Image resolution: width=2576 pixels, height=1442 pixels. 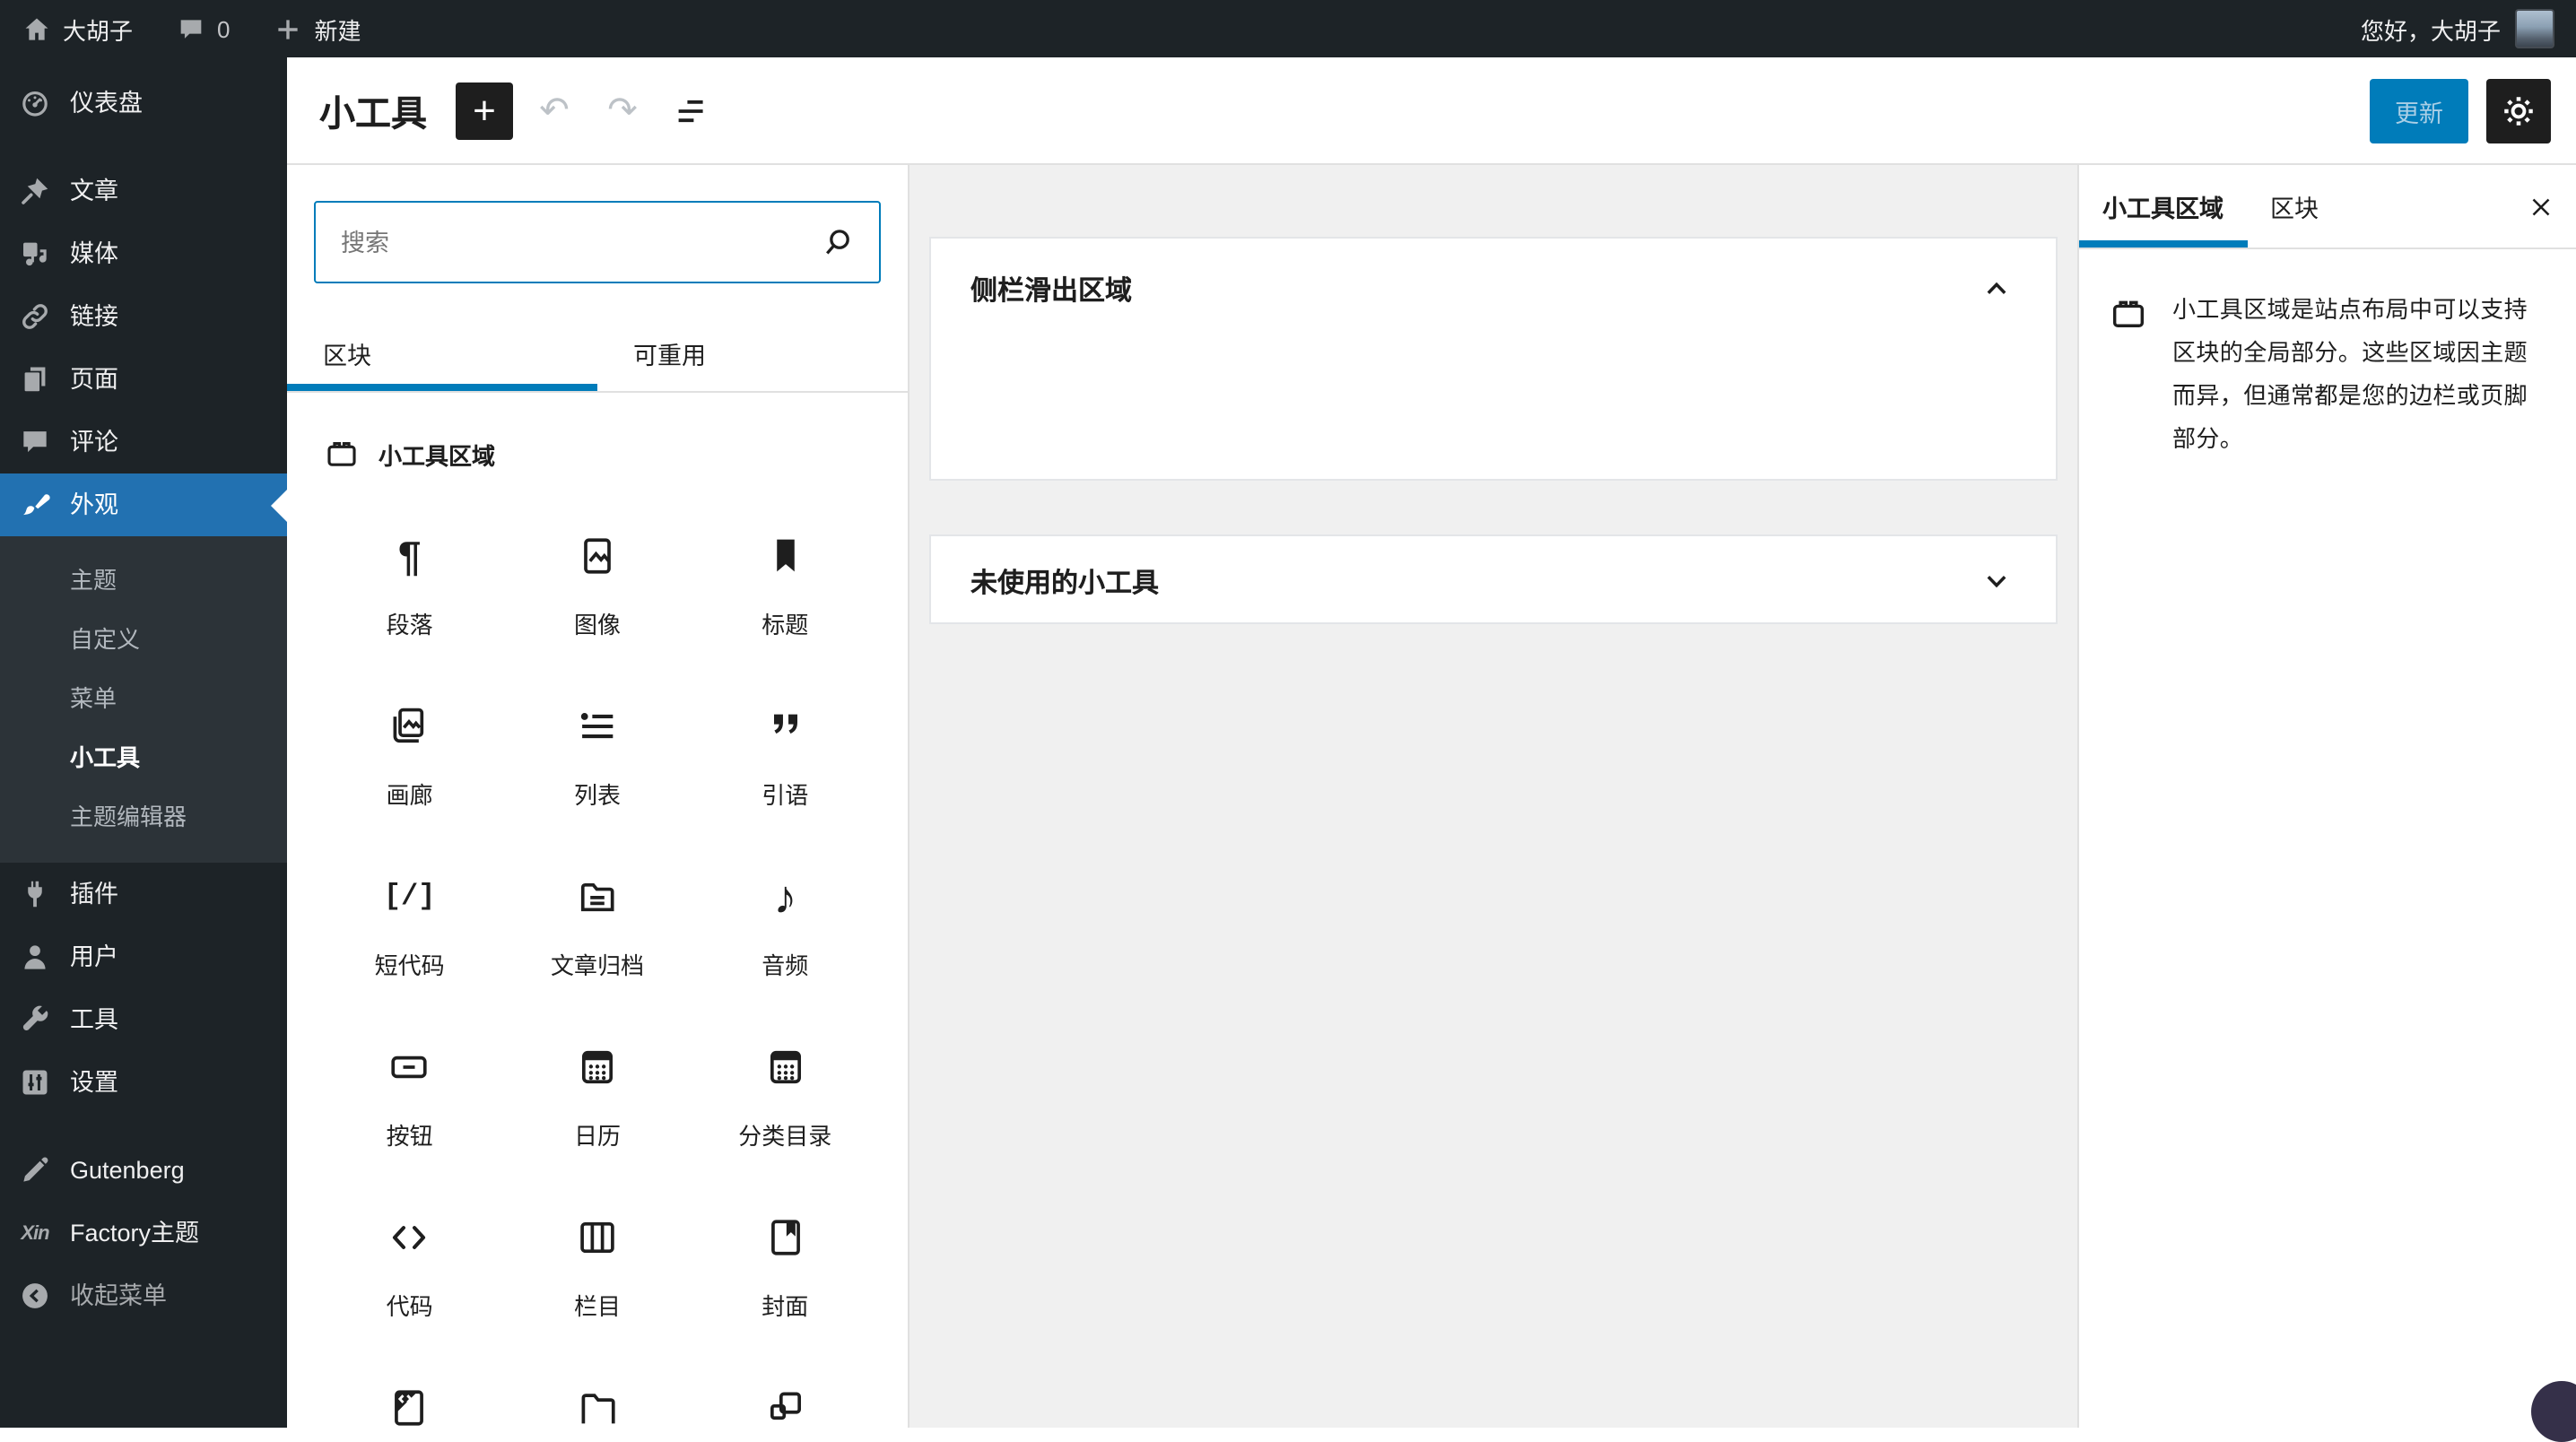 What do you see at coordinates (409, 1272) in the screenshot?
I see `block-item-代码: 代码` at bounding box center [409, 1272].